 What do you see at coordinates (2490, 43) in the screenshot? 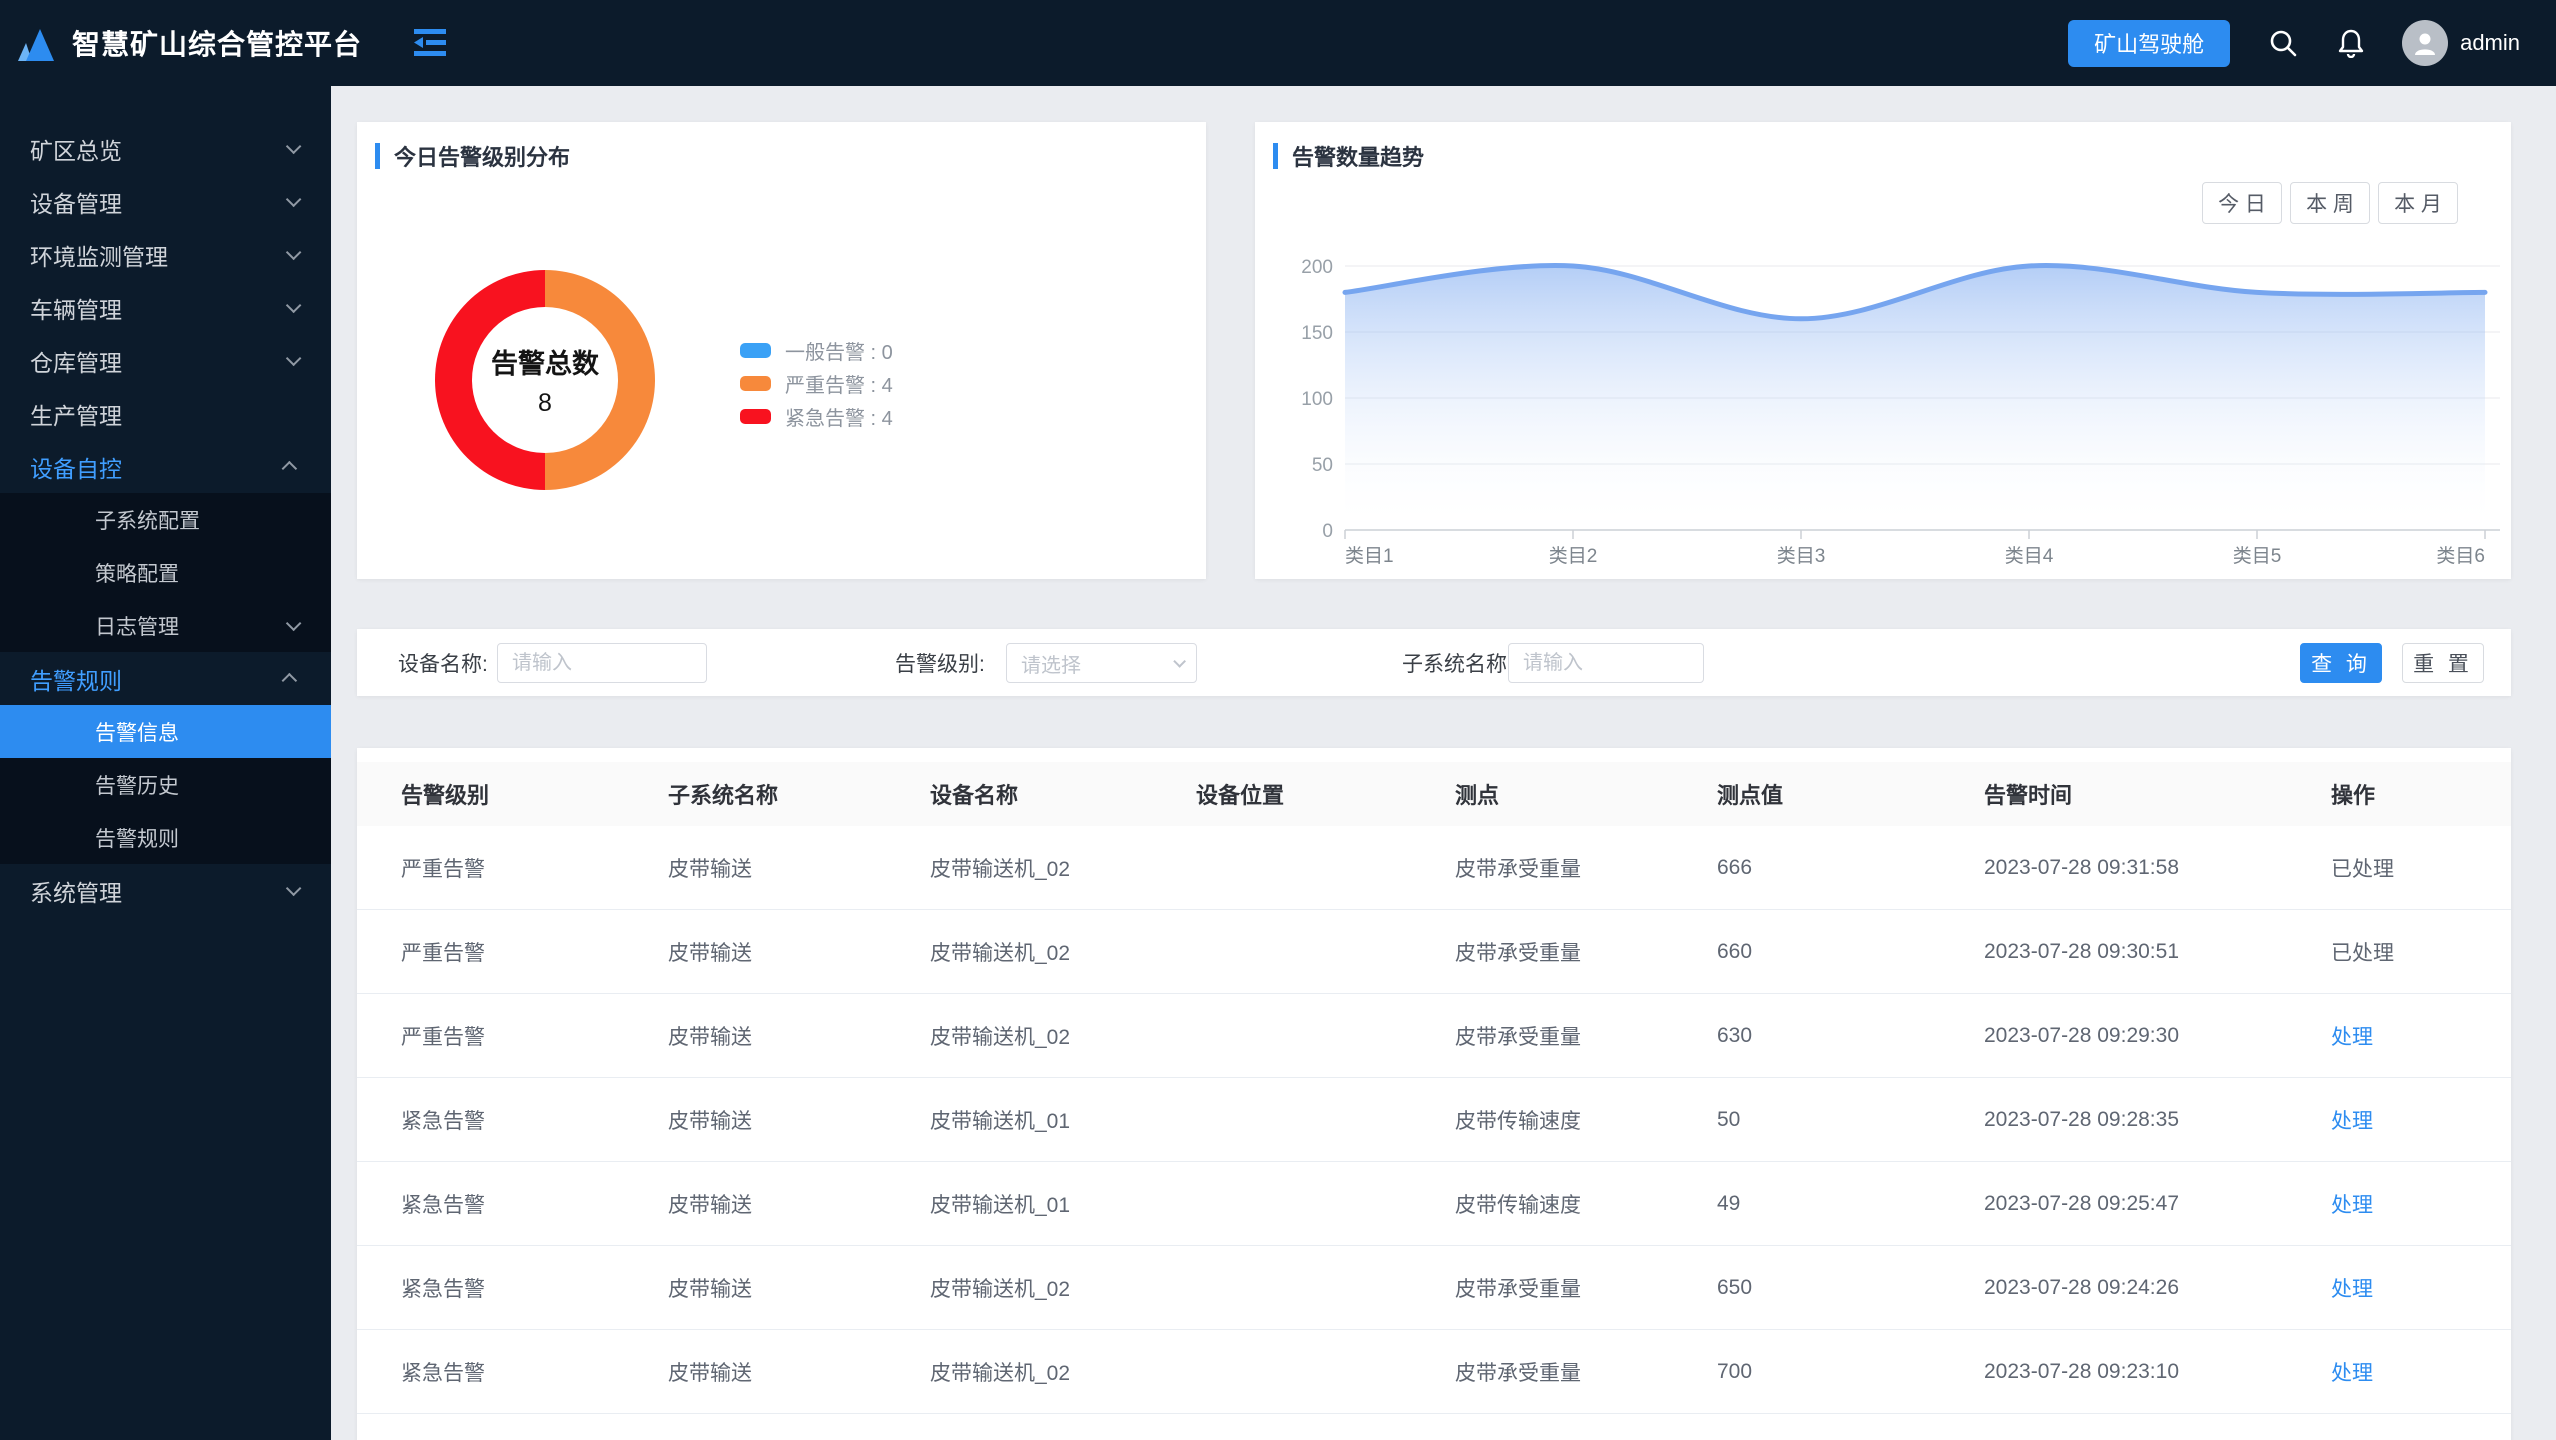
I see `username: admin` at bounding box center [2490, 43].